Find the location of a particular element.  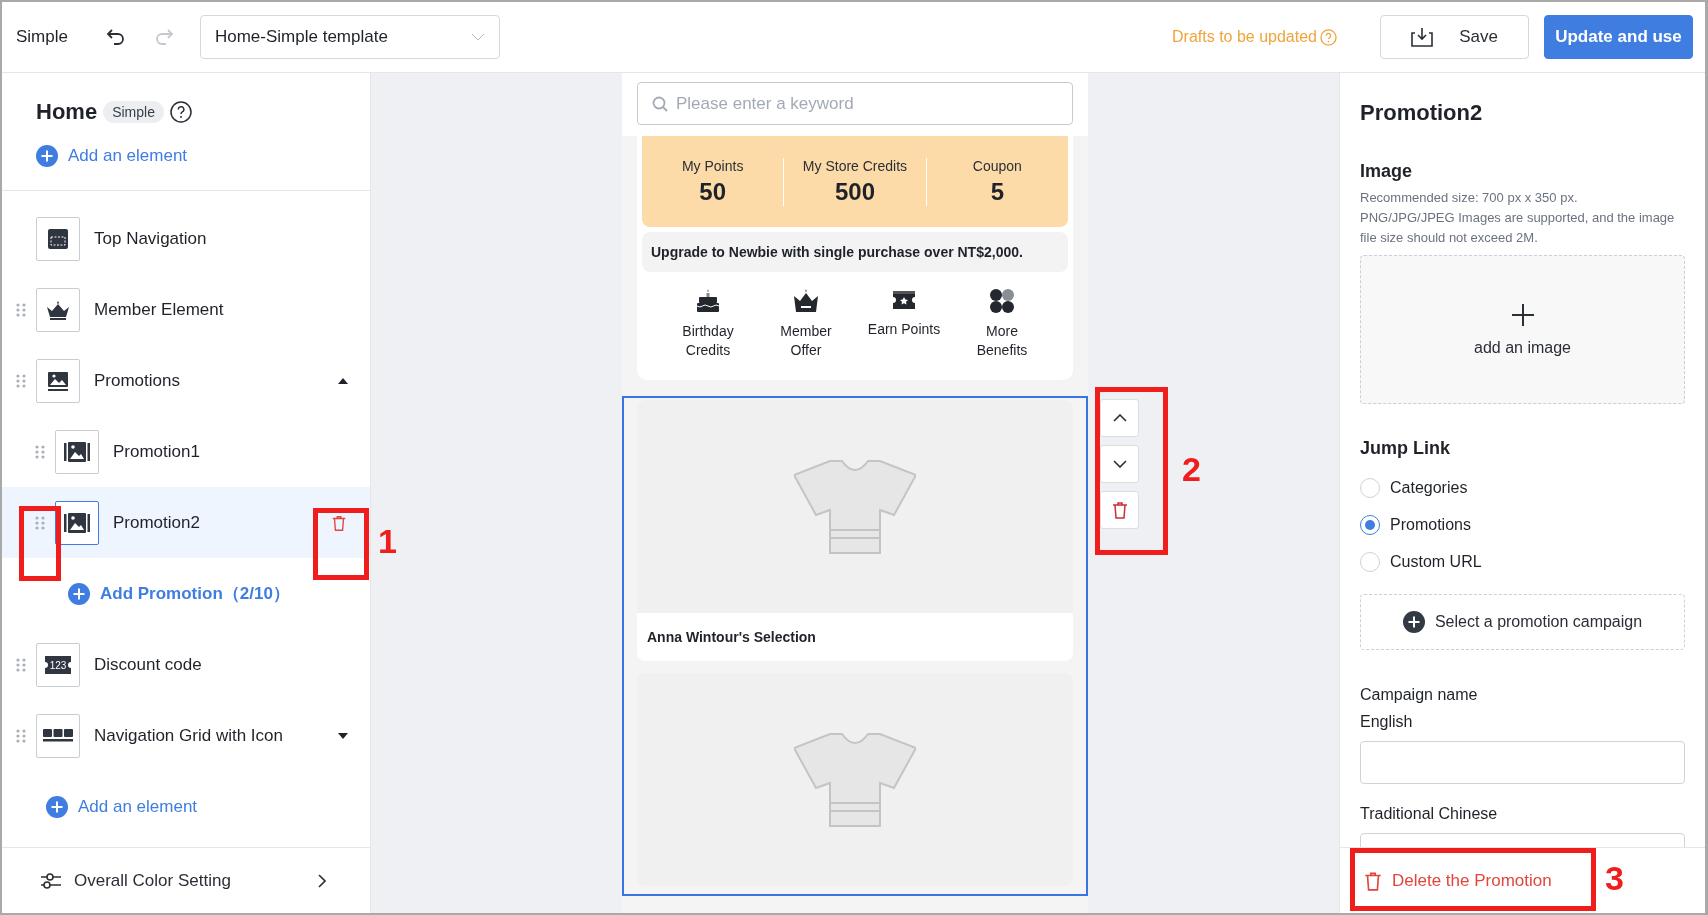

update-button: Update and use is located at coordinates (1618, 37).